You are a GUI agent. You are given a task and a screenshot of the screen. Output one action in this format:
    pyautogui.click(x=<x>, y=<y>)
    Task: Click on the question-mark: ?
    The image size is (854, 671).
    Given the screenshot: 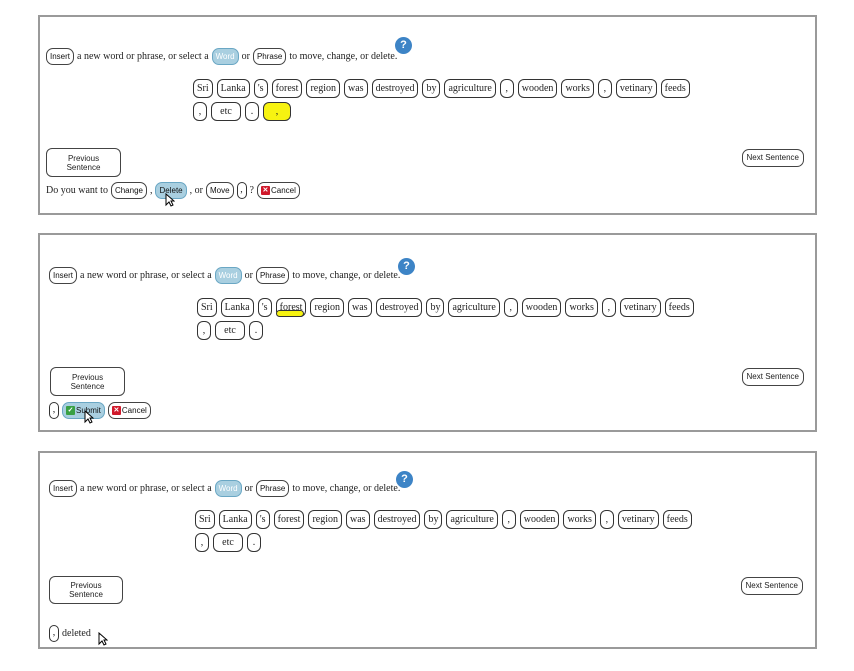 What is the action you would take?
    pyautogui.click(x=251, y=190)
    